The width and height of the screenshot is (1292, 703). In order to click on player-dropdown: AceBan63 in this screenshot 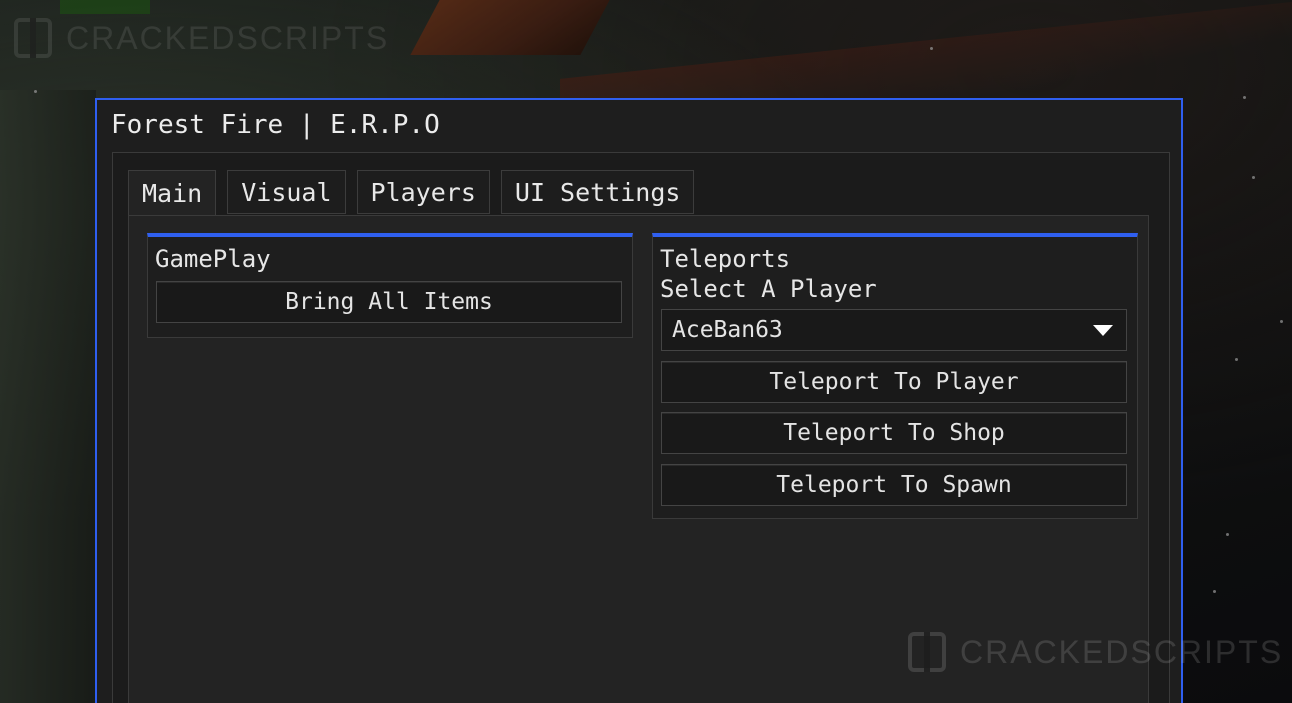, I will do `click(894, 330)`.